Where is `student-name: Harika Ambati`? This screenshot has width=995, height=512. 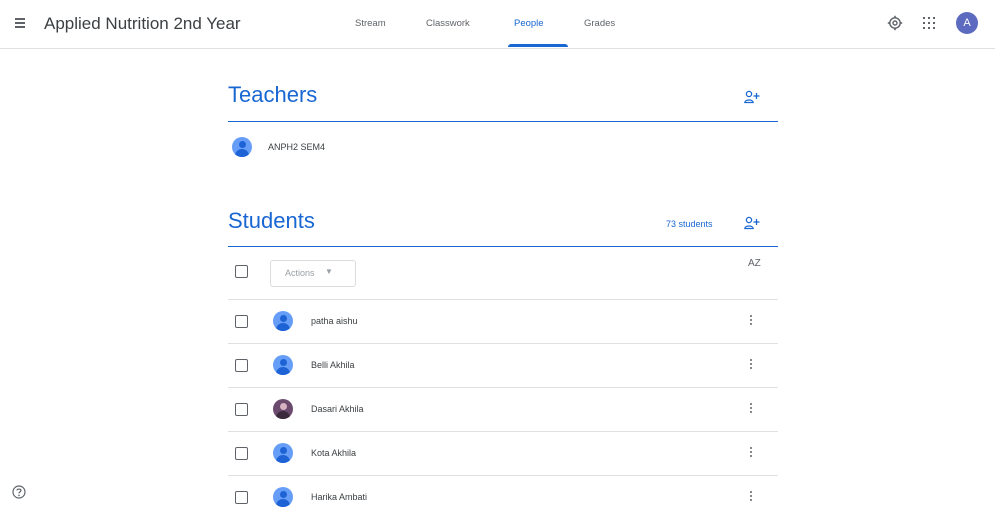 student-name: Harika Ambati is located at coordinates (339, 497).